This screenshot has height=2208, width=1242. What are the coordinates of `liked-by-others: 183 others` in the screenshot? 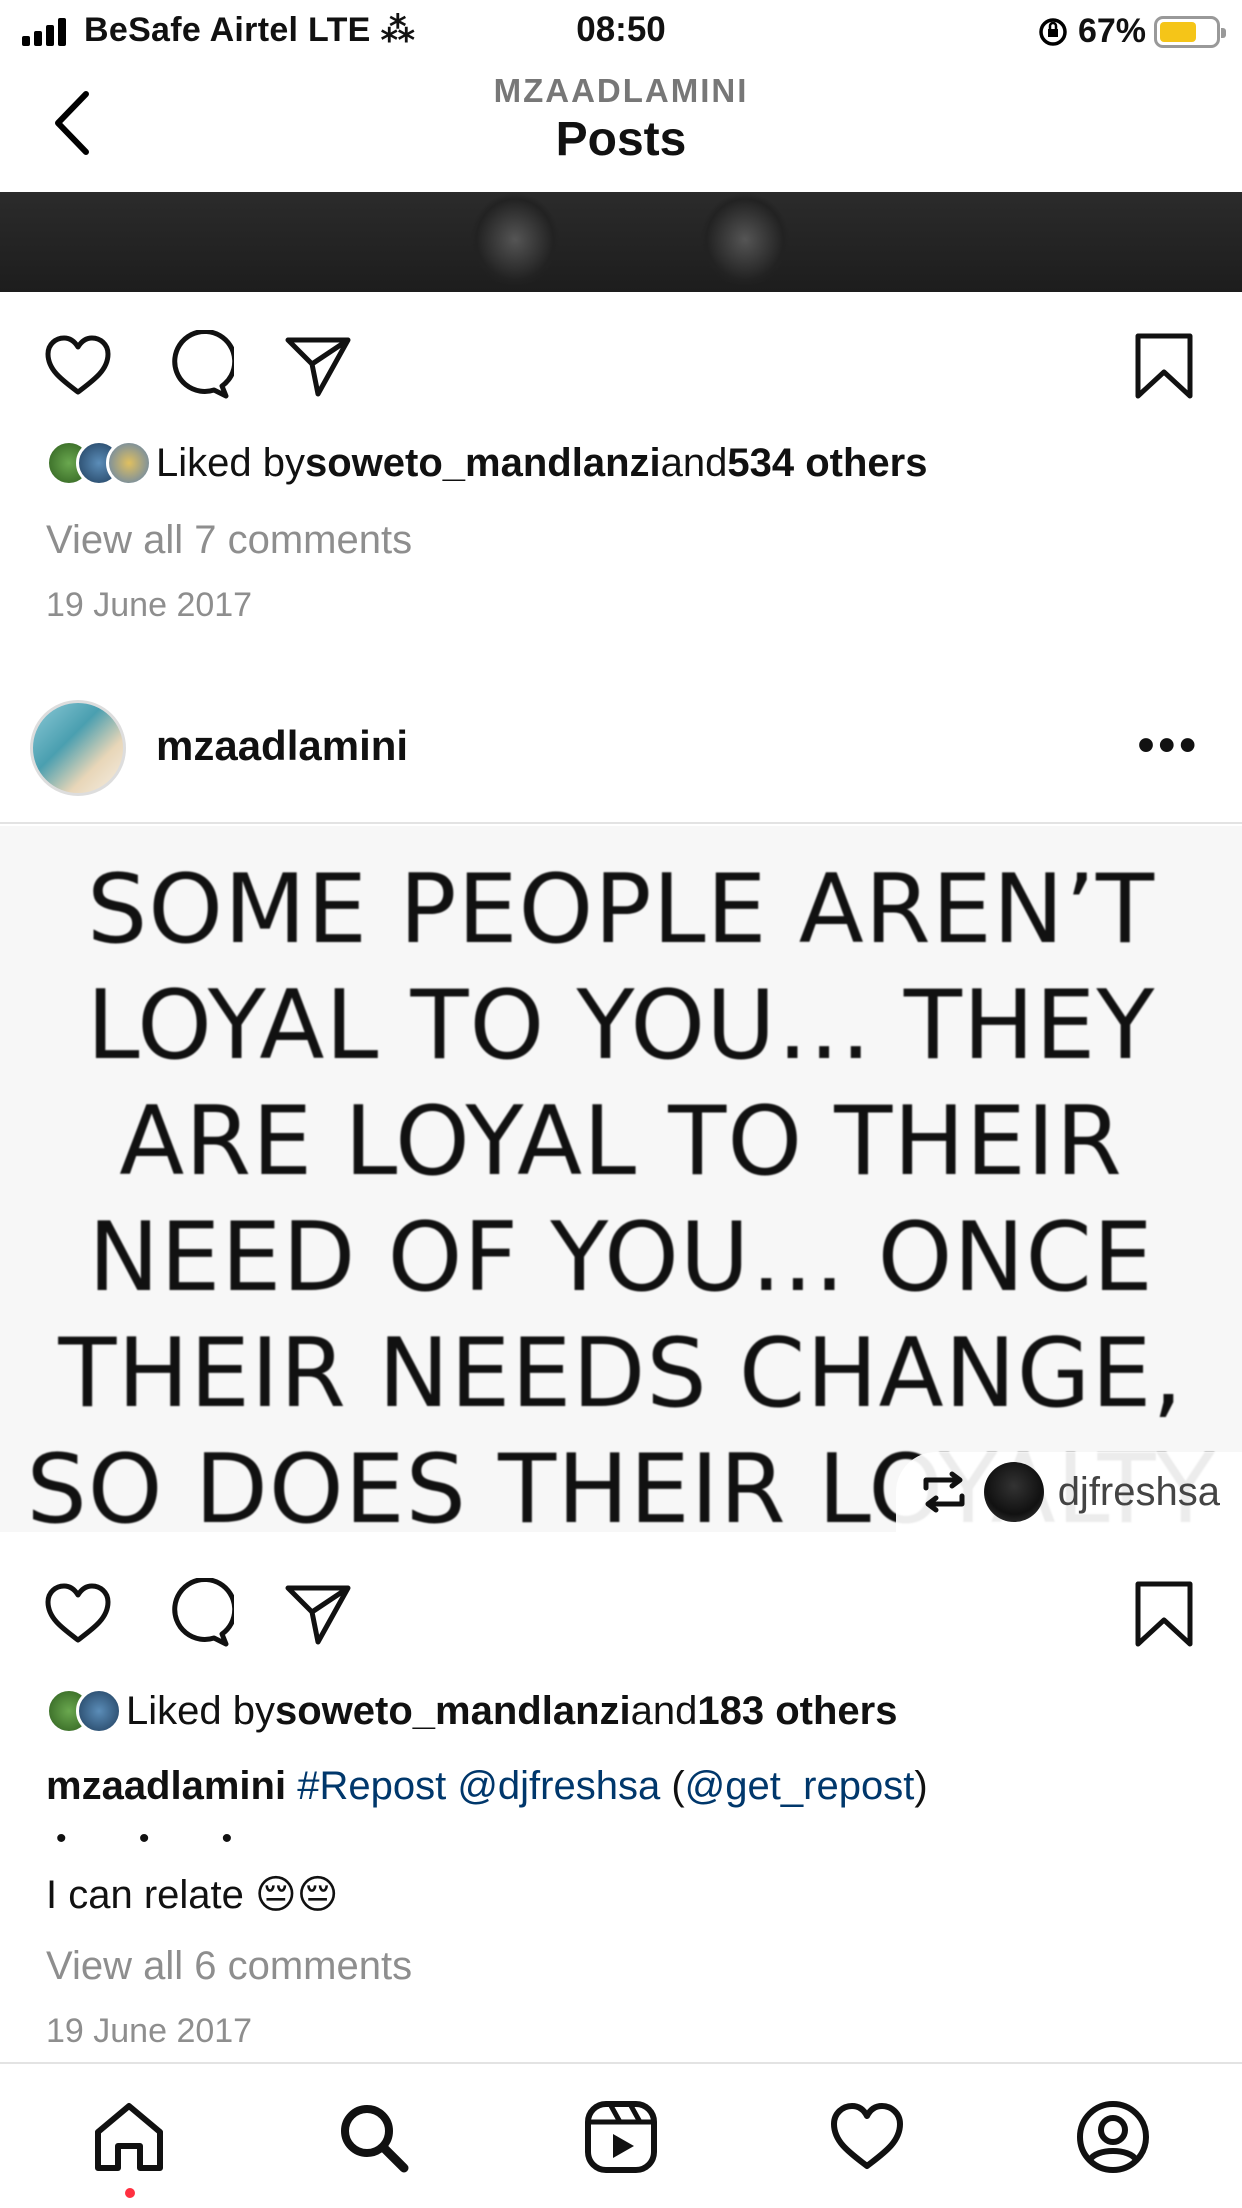 It's located at (797, 1711).